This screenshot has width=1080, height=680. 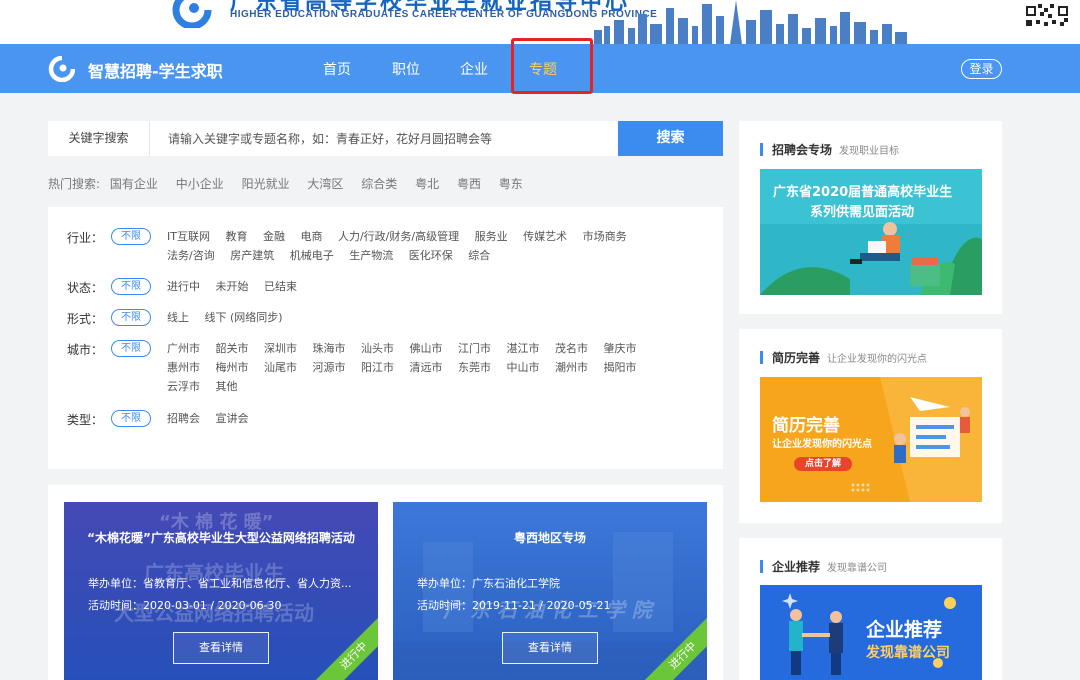 I want to click on filter-option: 已结束, so click(x=280, y=286).